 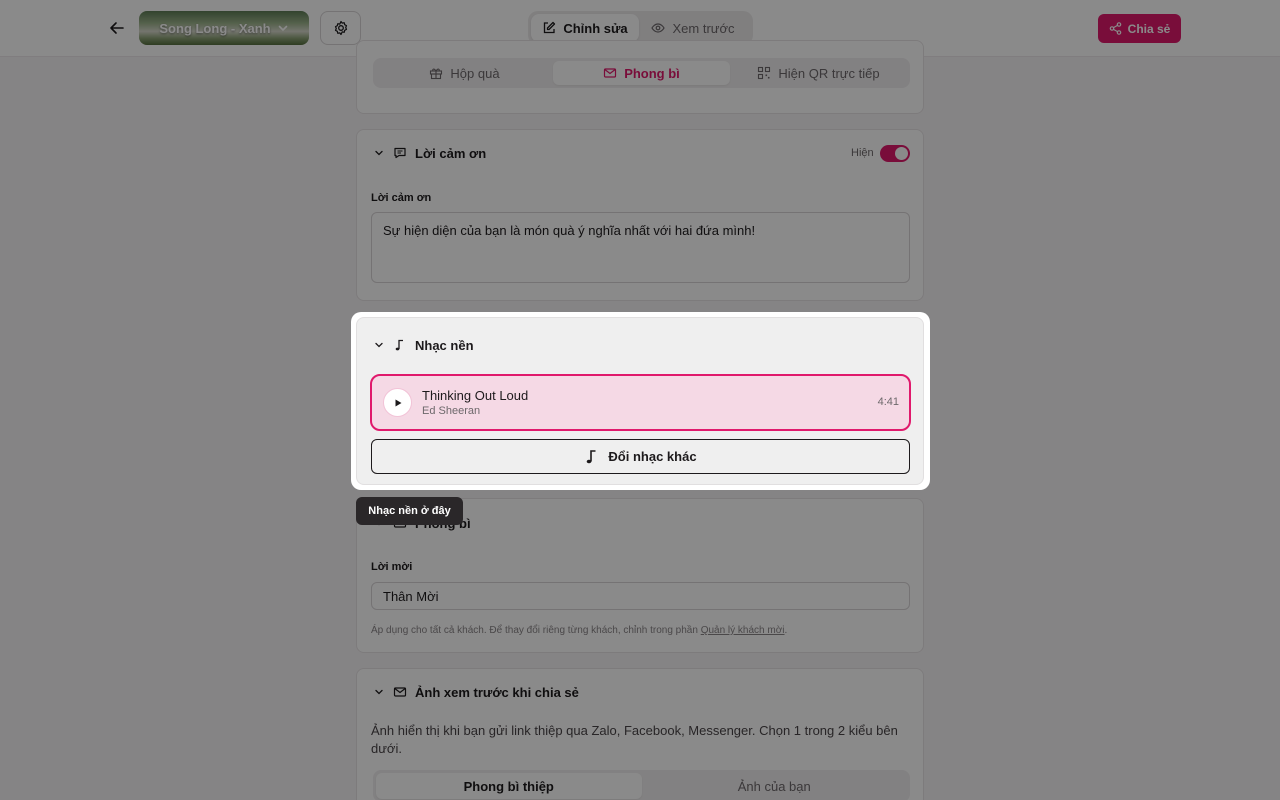 I want to click on share-button: Chia sẻ, so click(x=1139, y=28).